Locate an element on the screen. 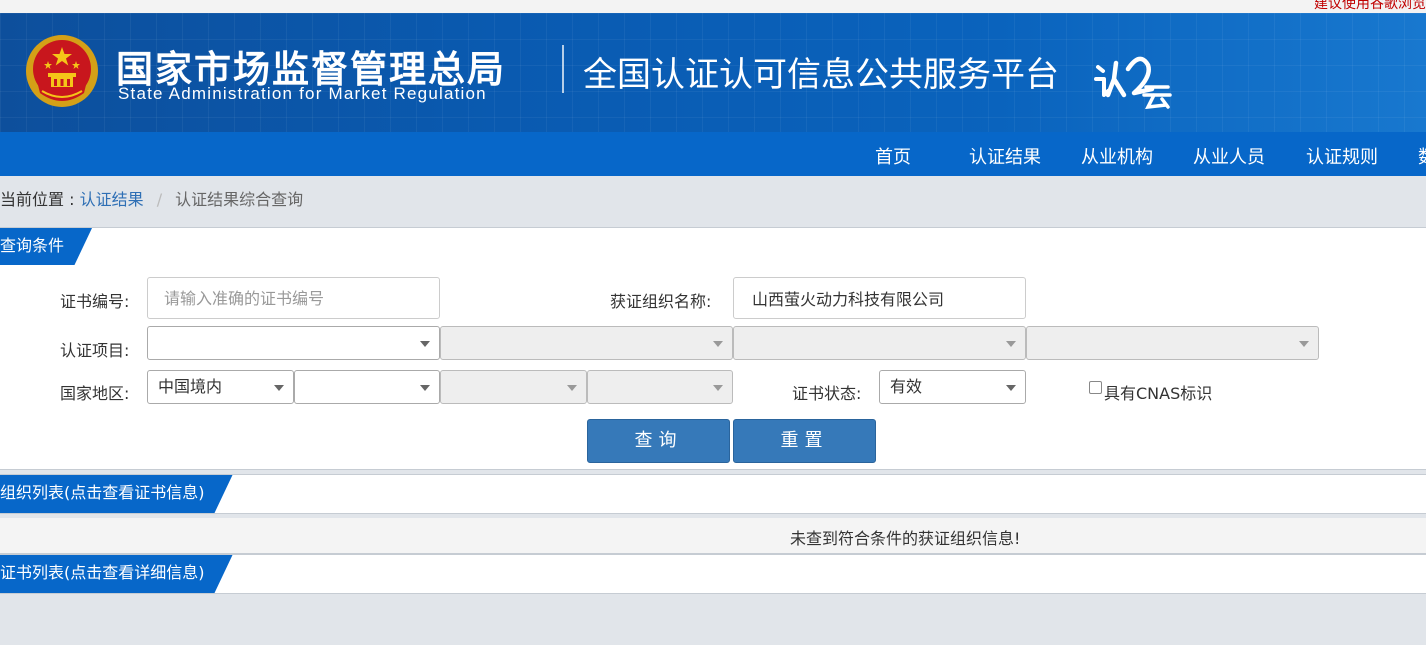  nav-cert-results: 认证结果 is located at coordinates (1005, 156).